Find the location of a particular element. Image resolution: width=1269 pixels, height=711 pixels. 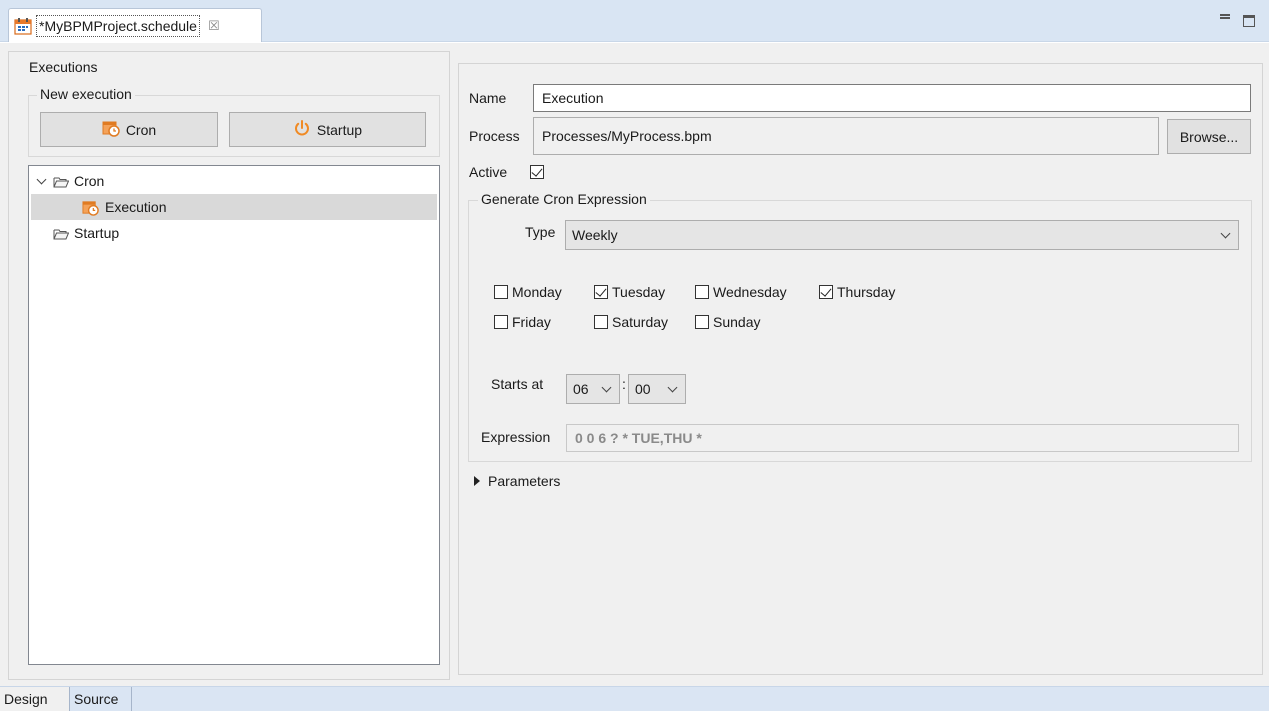

cron-button: Cron is located at coordinates (129, 129).